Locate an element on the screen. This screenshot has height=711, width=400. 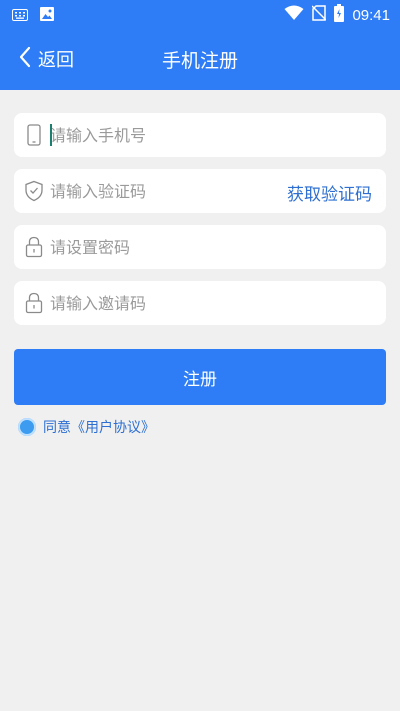
code-input is located at coordinates (165, 191).